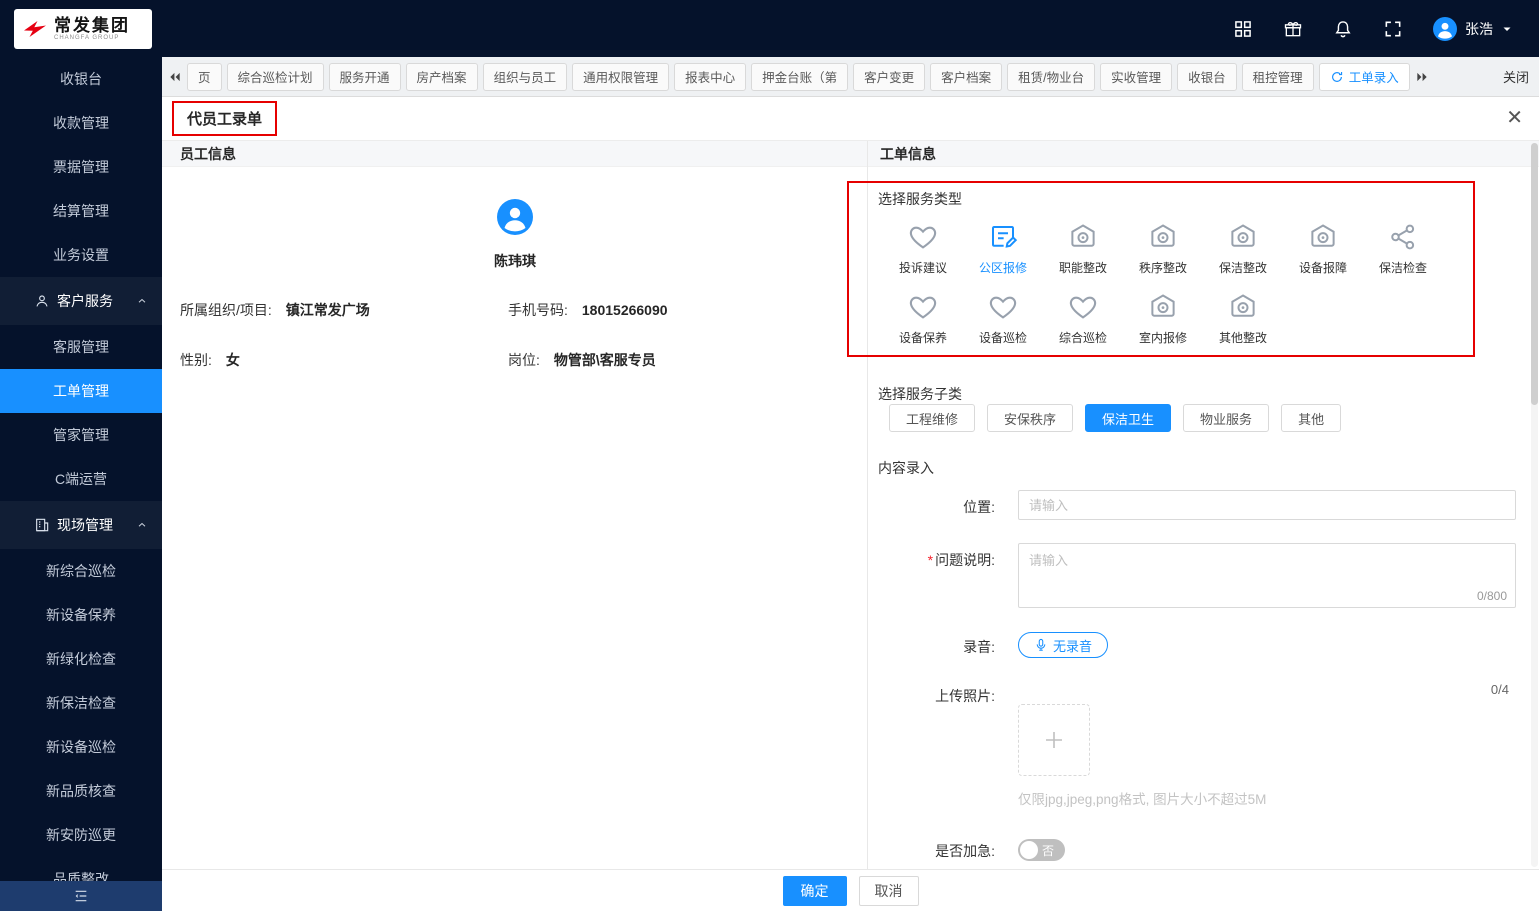  What do you see at coordinates (1041, 645) in the screenshot?
I see `mic-icon` at bounding box center [1041, 645].